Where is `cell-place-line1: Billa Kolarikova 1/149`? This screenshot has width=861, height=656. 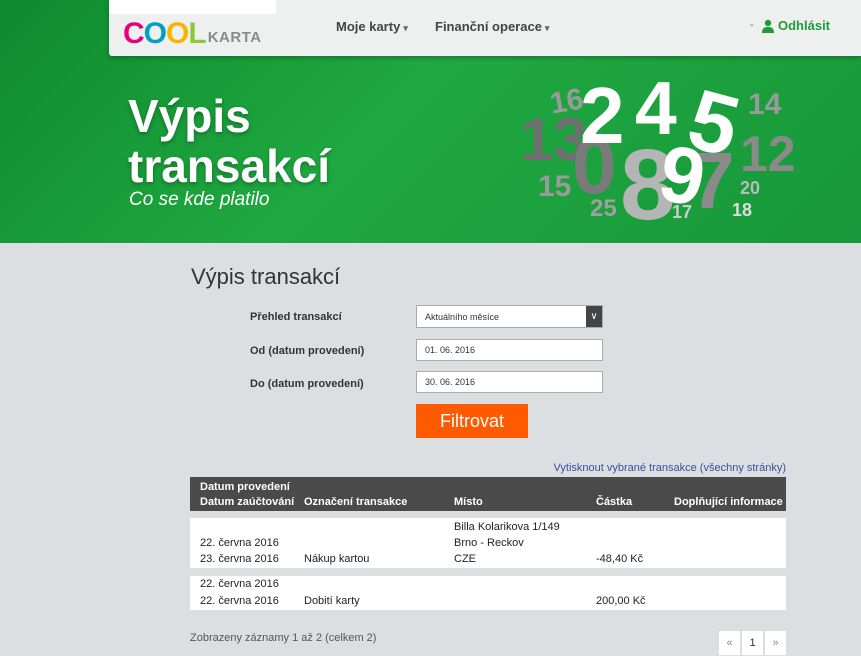
cell-place-line1: Billa Kolarikova 1/149 is located at coordinates (507, 527).